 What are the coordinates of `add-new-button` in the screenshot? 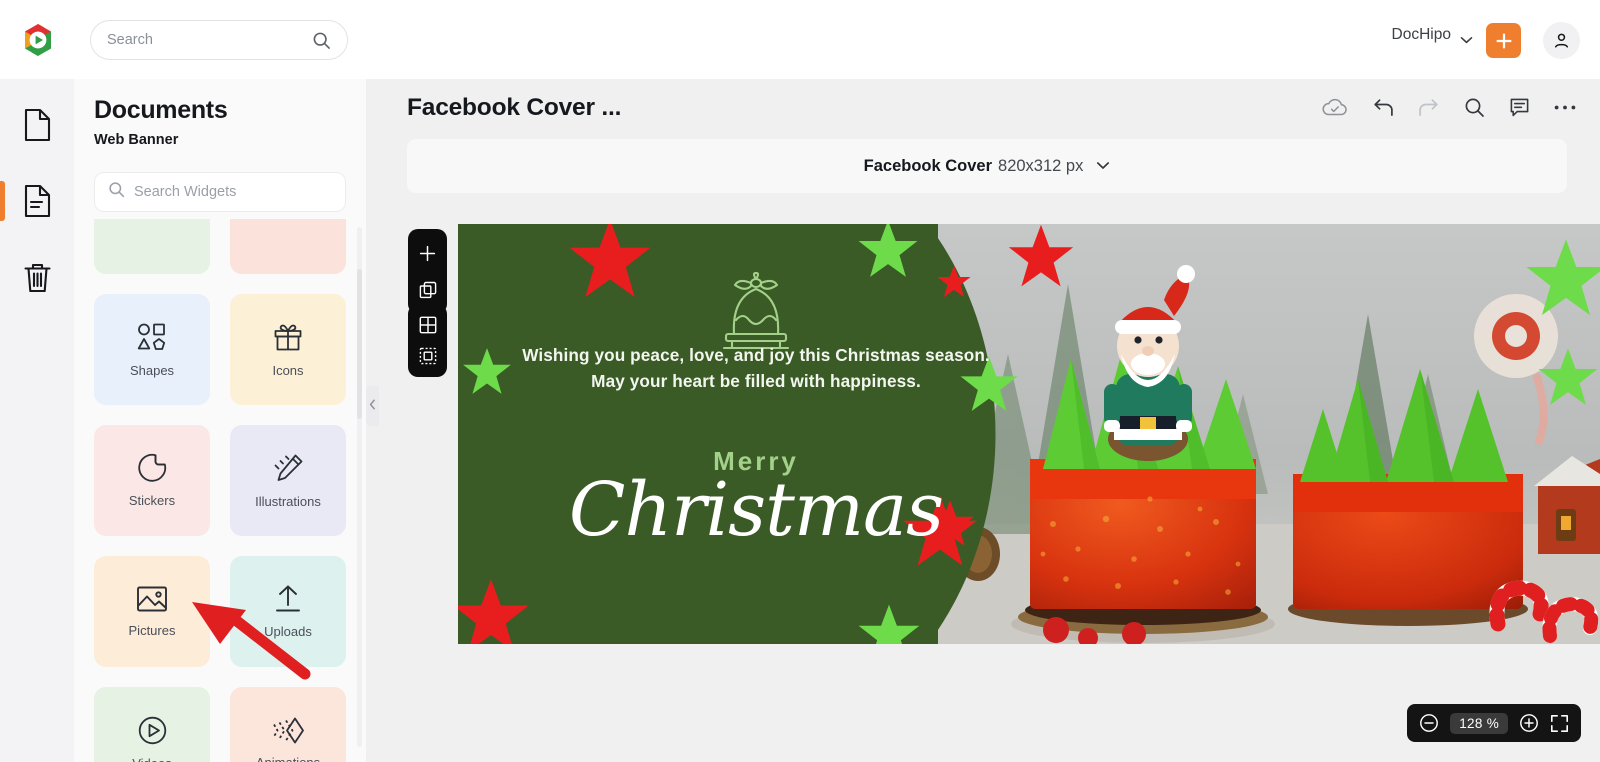 It's located at (1503, 40).